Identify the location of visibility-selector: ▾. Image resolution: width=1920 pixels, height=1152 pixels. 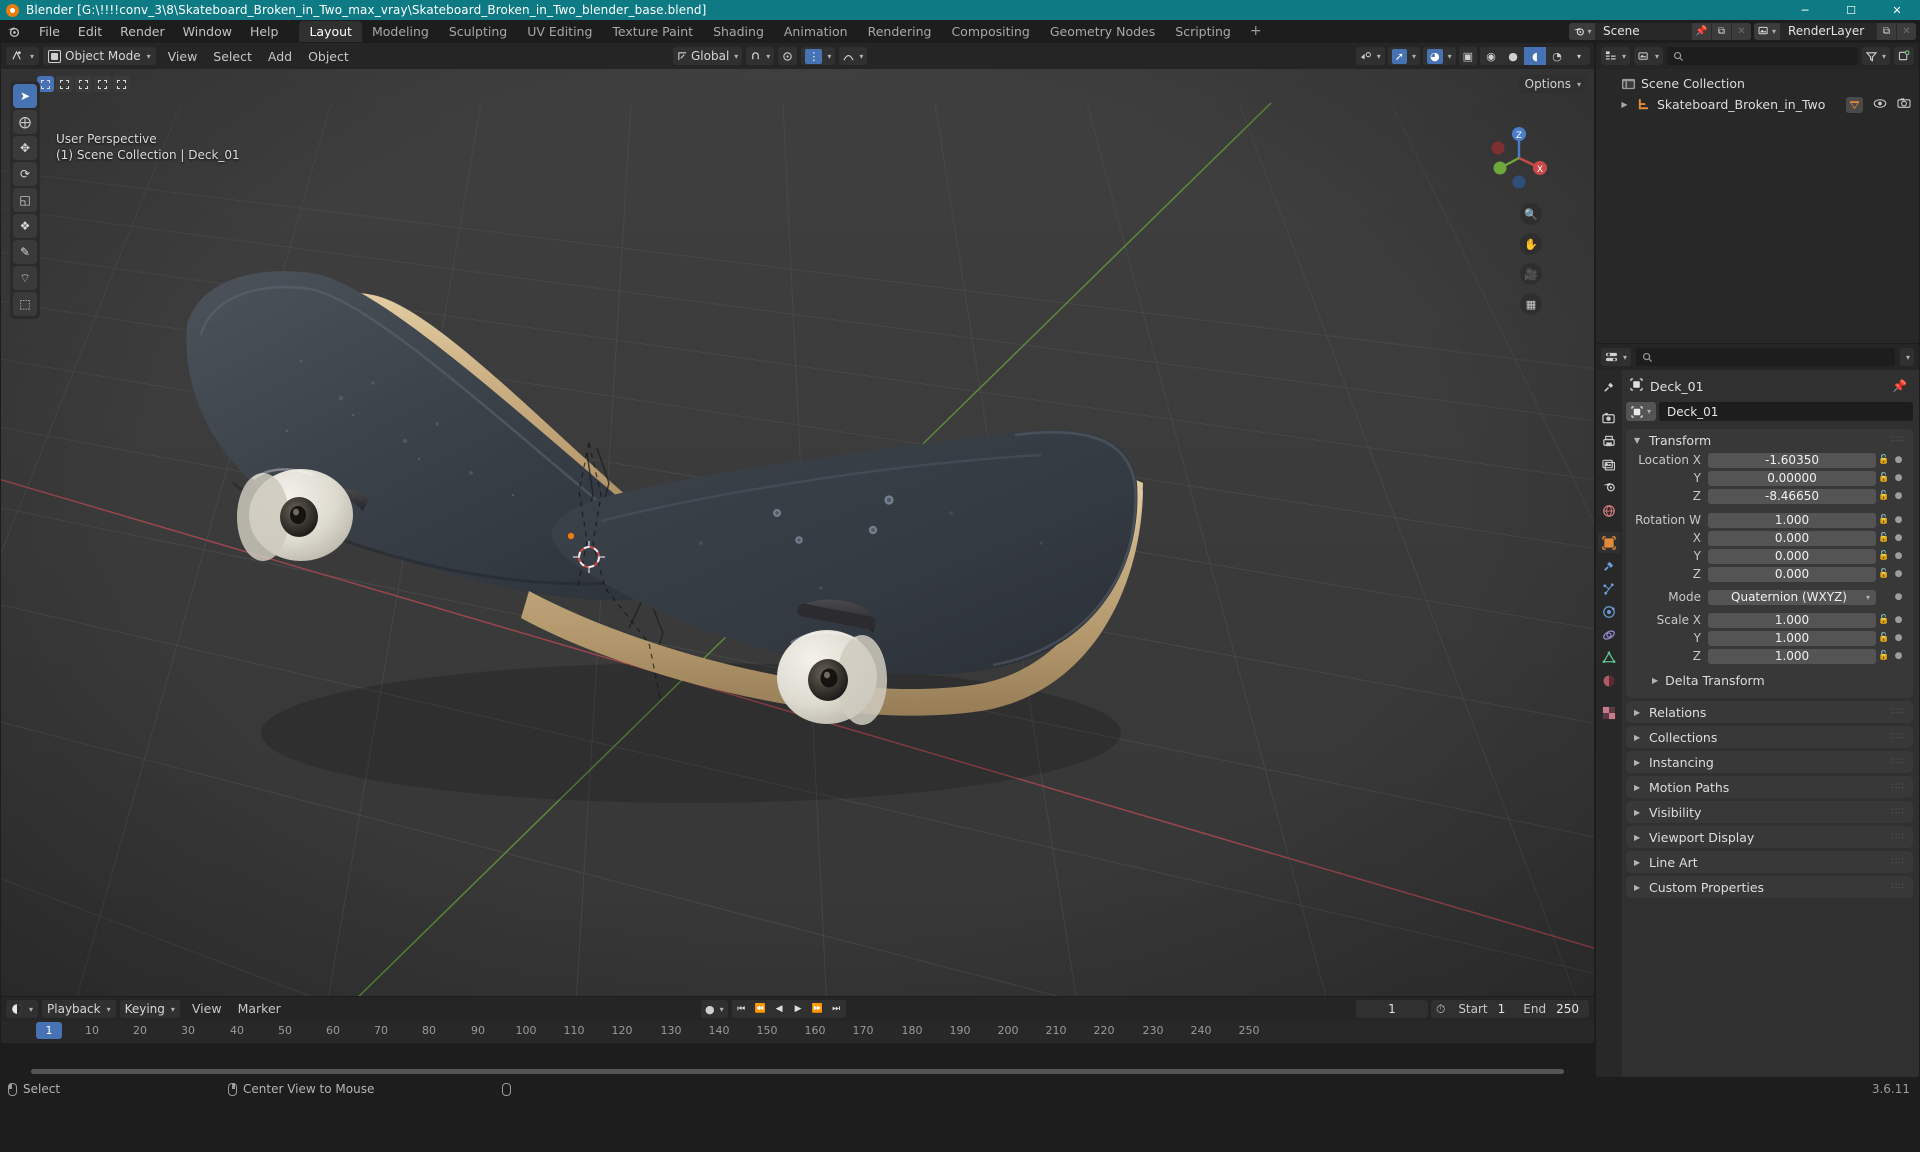
(1370, 56).